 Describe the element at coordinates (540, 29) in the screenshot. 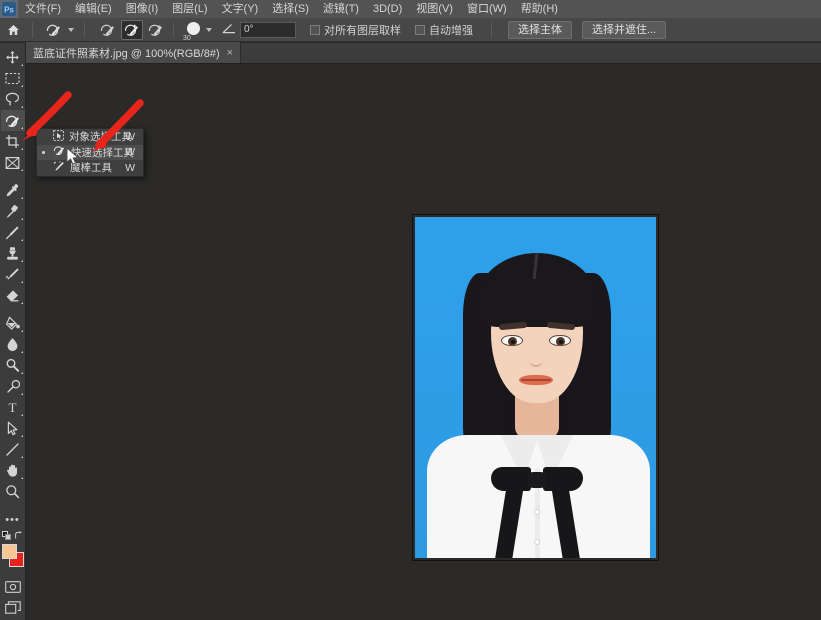

I see `select-subject-button: 选择主体` at that location.